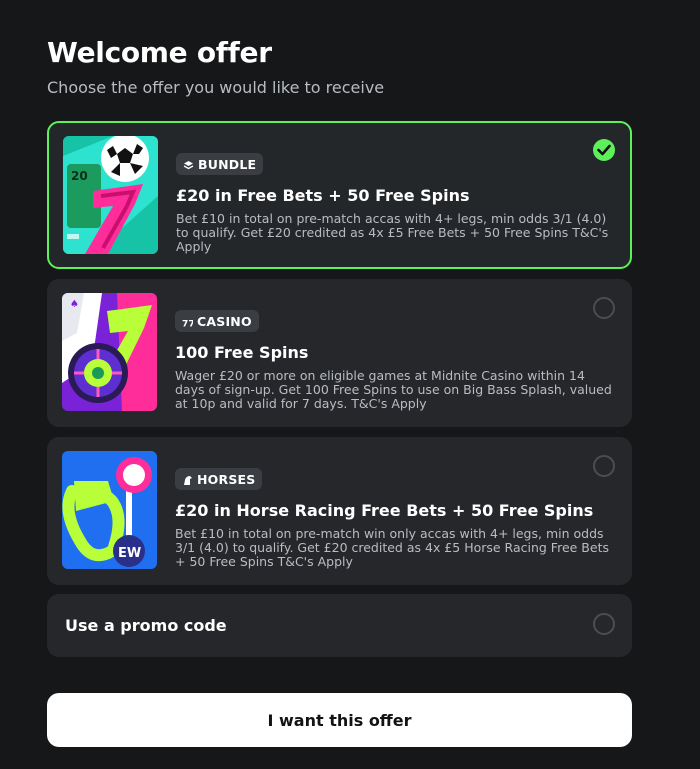  I want to click on promo-code-option: Use a promo code, so click(339, 625).